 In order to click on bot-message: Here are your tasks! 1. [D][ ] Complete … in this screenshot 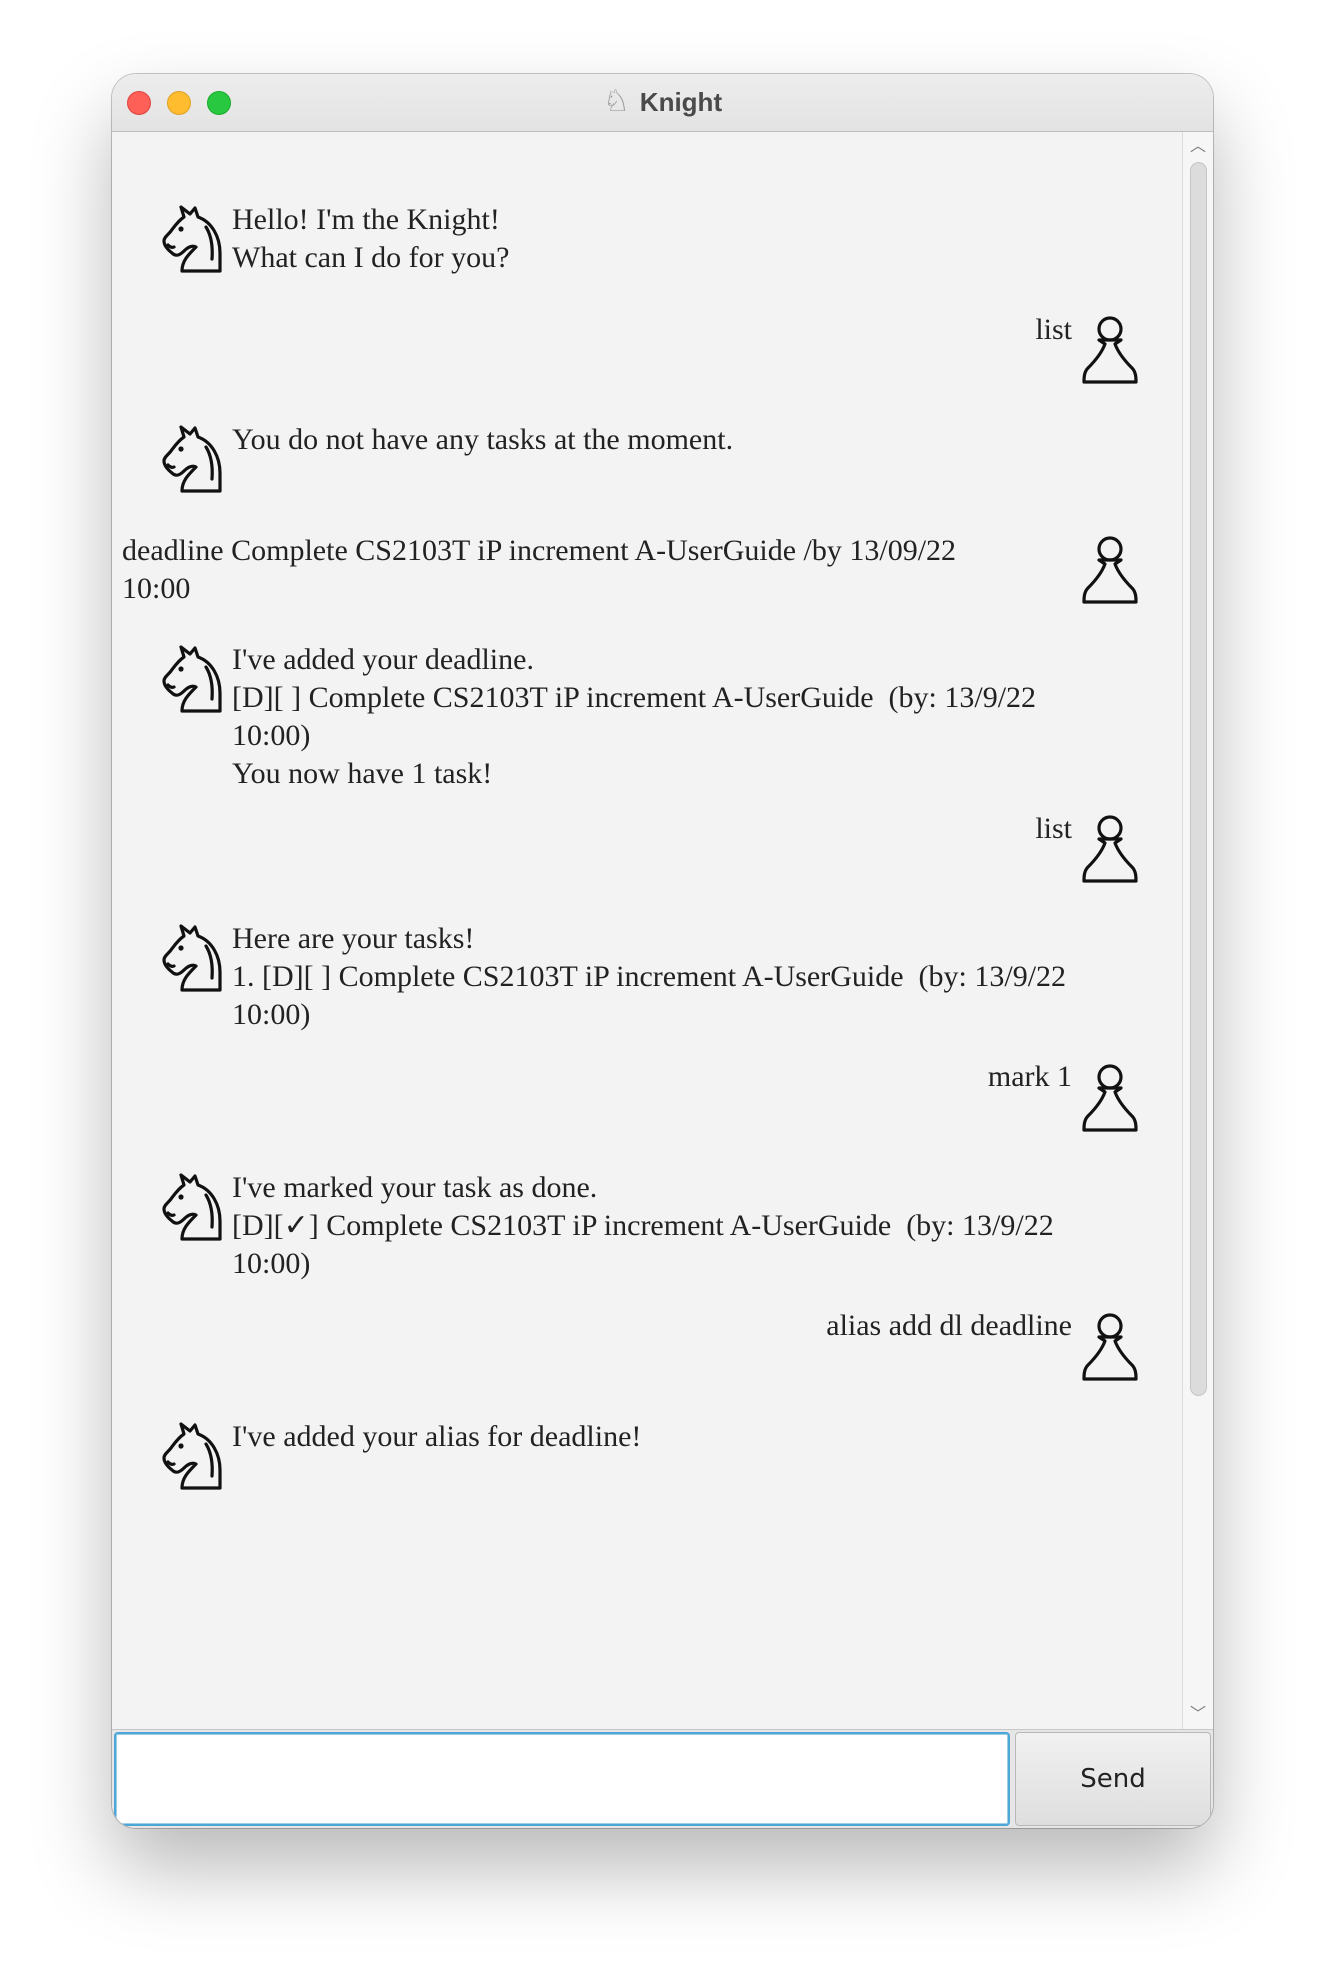, I will do `click(649, 976)`.